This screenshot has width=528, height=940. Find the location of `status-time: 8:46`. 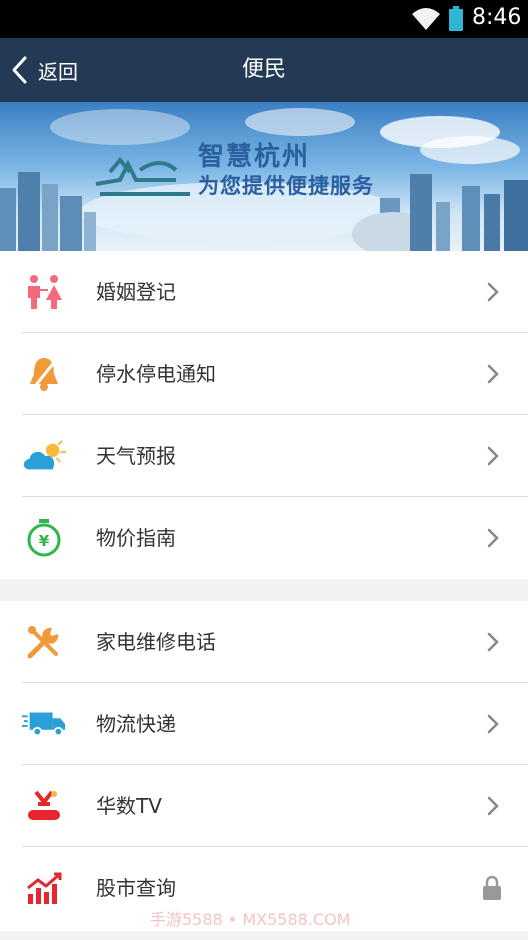

status-time: 8:46 is located at coordinates (497, 17).